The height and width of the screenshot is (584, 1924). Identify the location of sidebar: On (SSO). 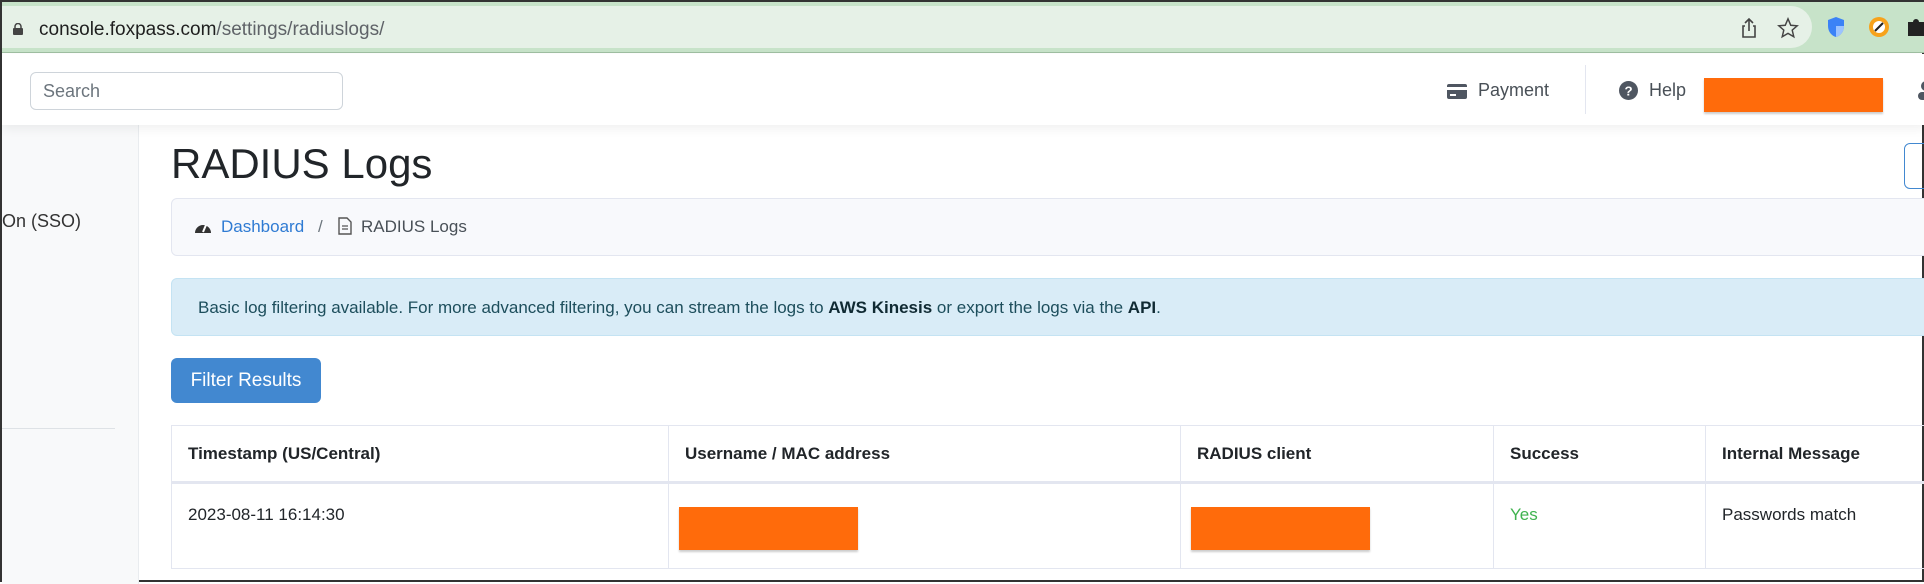
(70, 354).